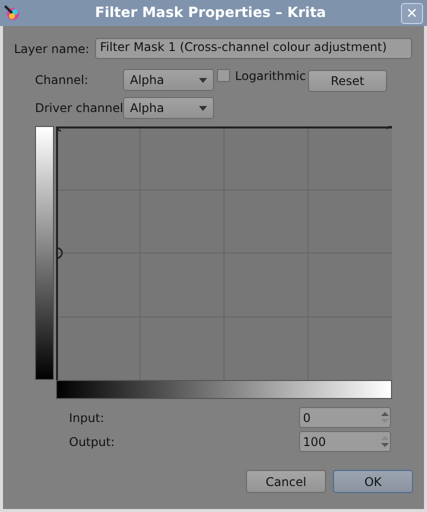 The height and width of the screenshot is (512, 427). What do you see at coordinates (345, 441) in the screenshot?
I see `output-spinbox: 100` at bounding box center [345, 441].